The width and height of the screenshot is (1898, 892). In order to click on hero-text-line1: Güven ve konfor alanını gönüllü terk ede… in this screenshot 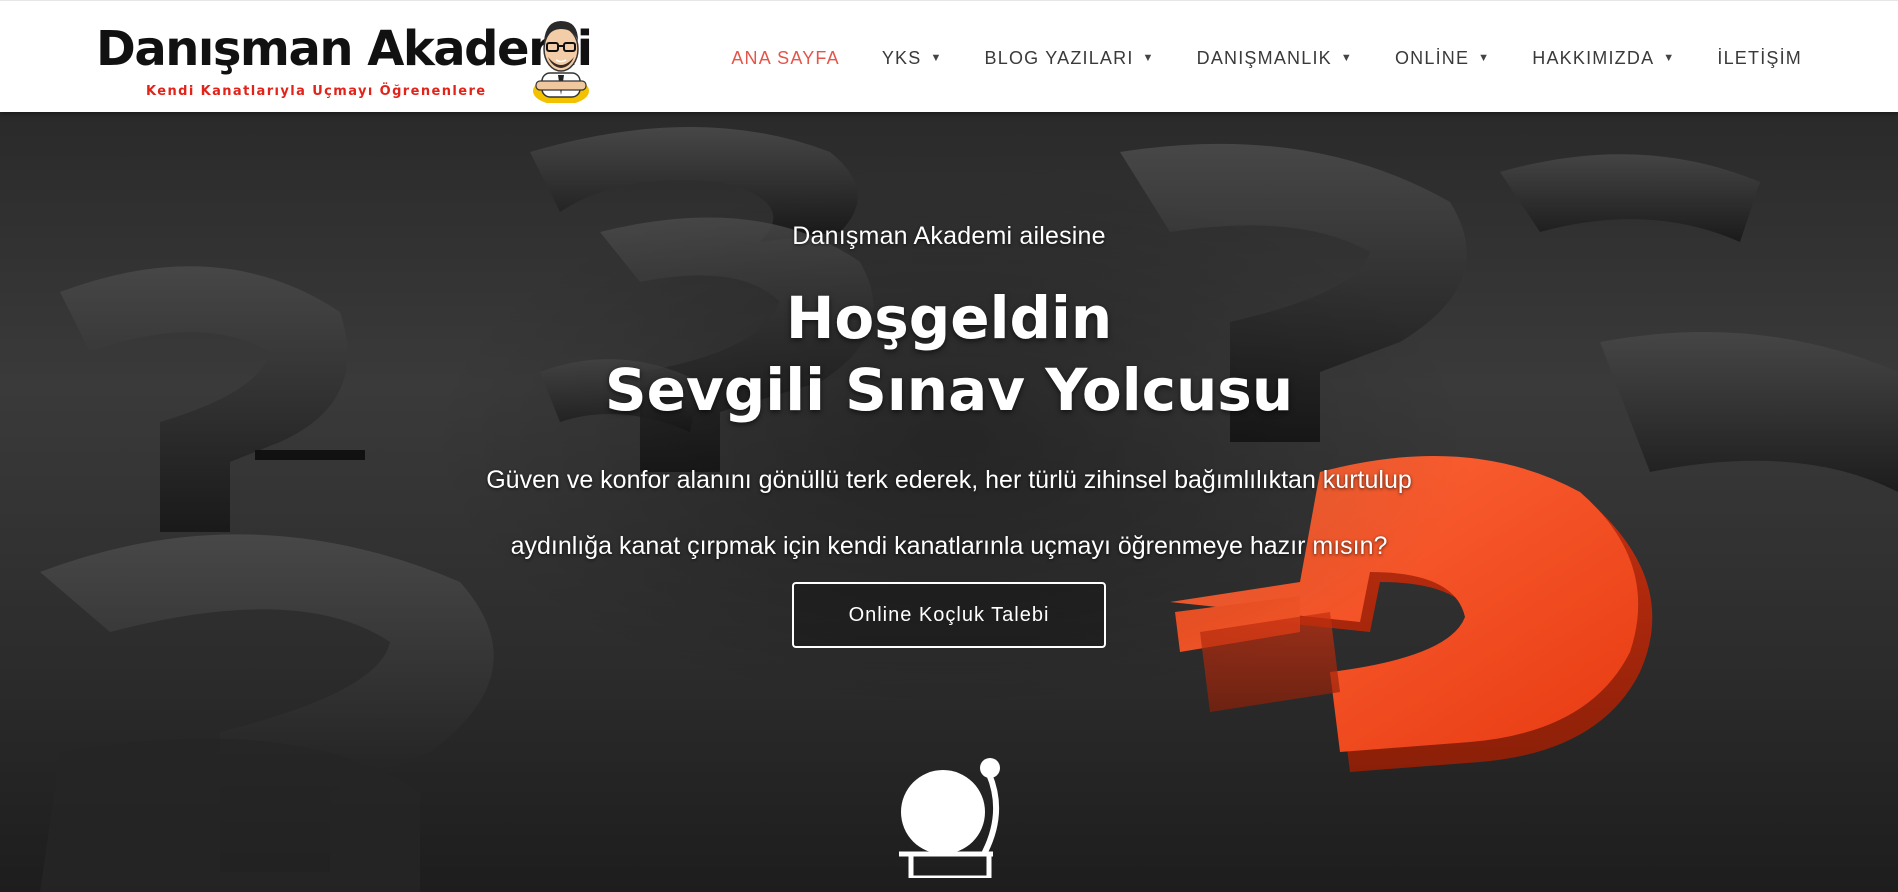, I will do `click(949, 480)`.